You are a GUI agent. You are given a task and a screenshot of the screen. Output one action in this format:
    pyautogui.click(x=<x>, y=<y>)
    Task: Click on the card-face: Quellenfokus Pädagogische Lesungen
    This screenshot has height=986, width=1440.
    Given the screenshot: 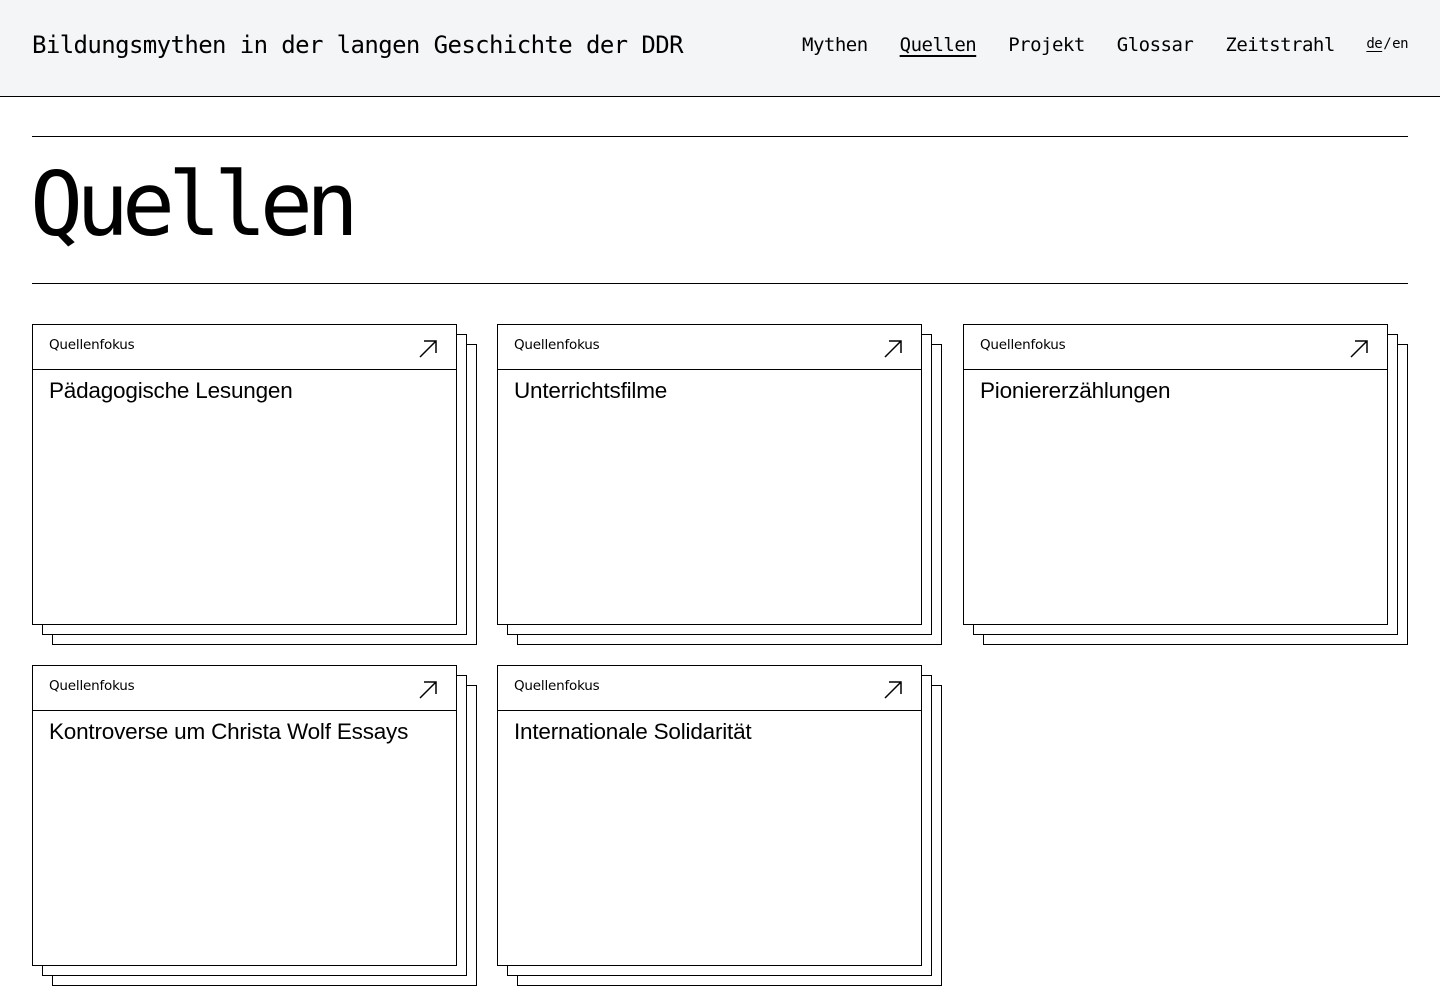 What is the action you would take?
    pyautogui.click(x=244, y=474)
    